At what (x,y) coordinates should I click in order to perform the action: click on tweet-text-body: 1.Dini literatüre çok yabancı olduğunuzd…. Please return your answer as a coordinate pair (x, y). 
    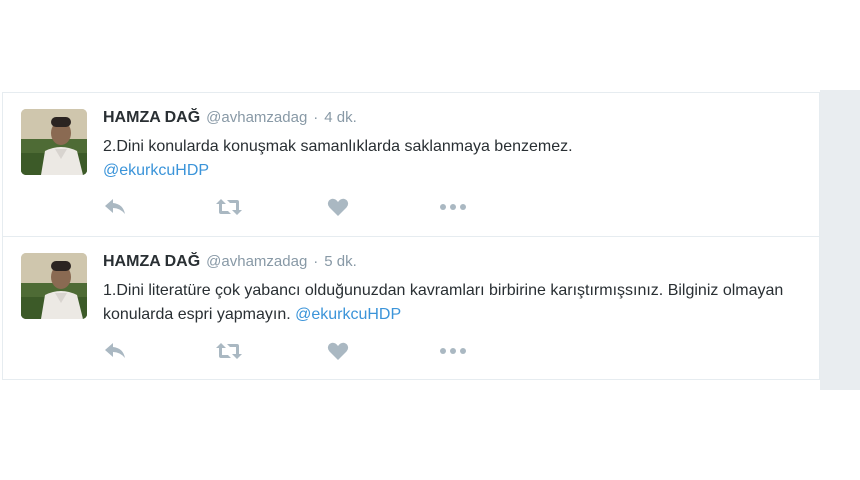
    Looking at the image, I should click on (443, 302).